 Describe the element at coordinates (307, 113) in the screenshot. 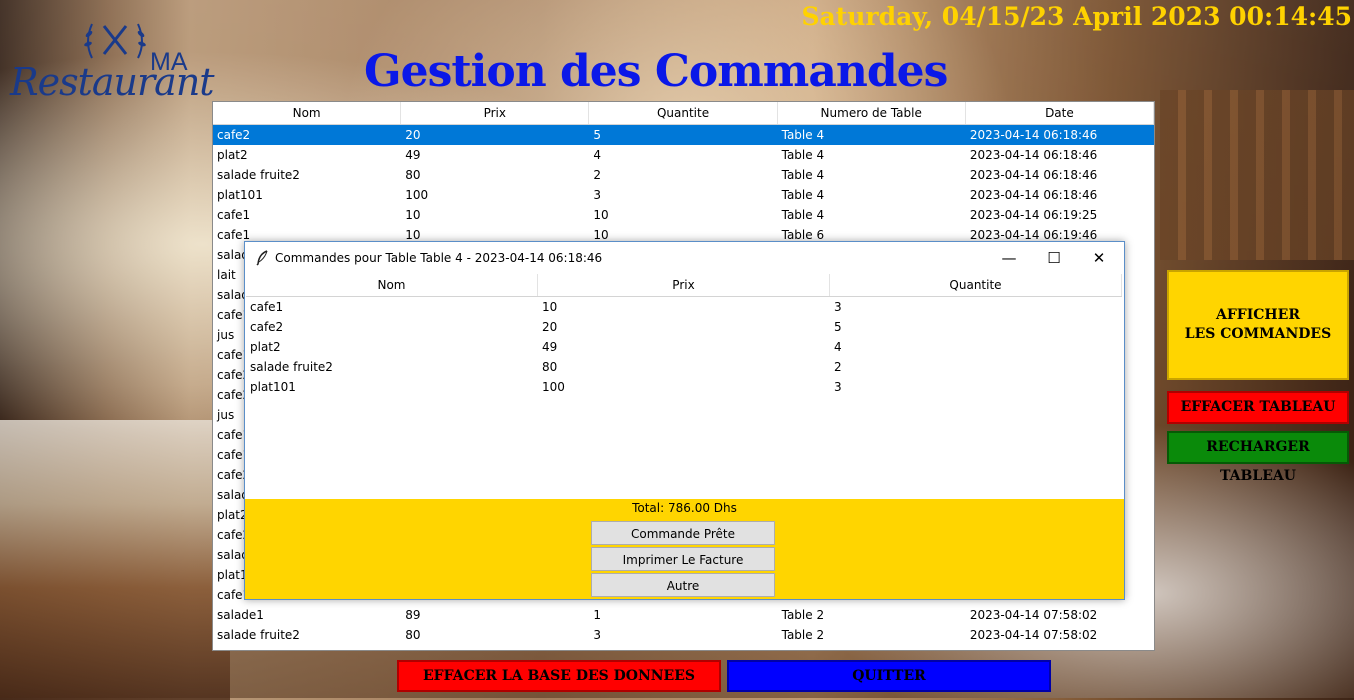

I see `column-header-nom: Nom` at that location.